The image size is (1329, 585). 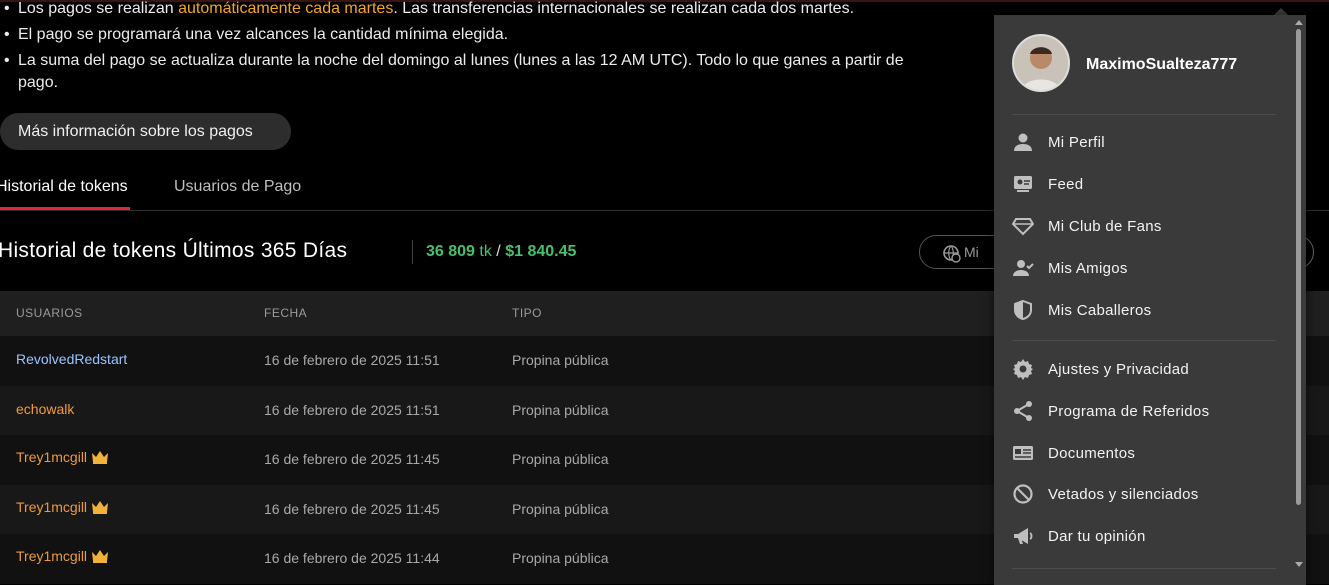 What do you see at coordinates (1023, 494) in the screenshot?
I see `ban-icon` at bounding box center [1023, 494].